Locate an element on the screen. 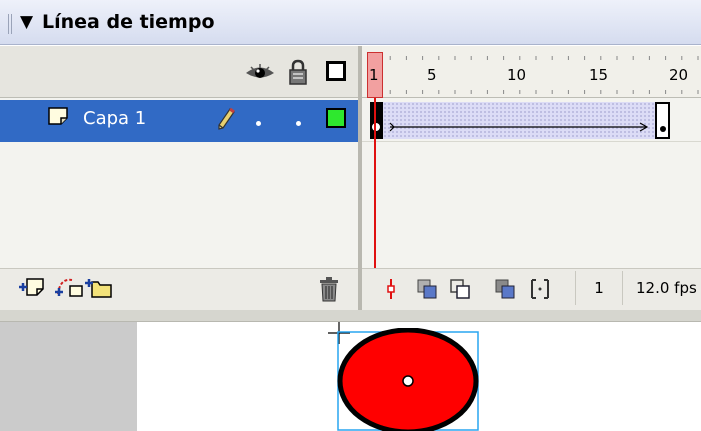 Image resolution: width=701 pixels, height=431 pixels. panel-resize-bar is located at coordinates (350, 316).